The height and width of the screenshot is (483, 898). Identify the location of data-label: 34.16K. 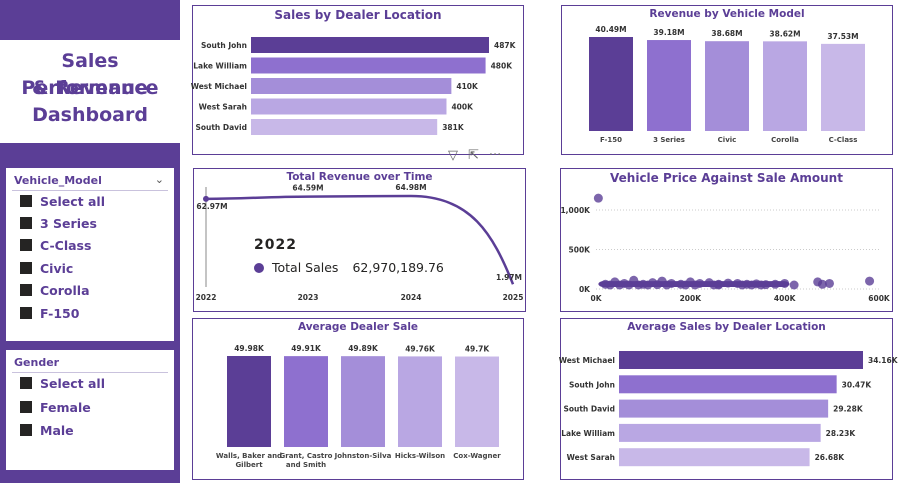
(883, 360).